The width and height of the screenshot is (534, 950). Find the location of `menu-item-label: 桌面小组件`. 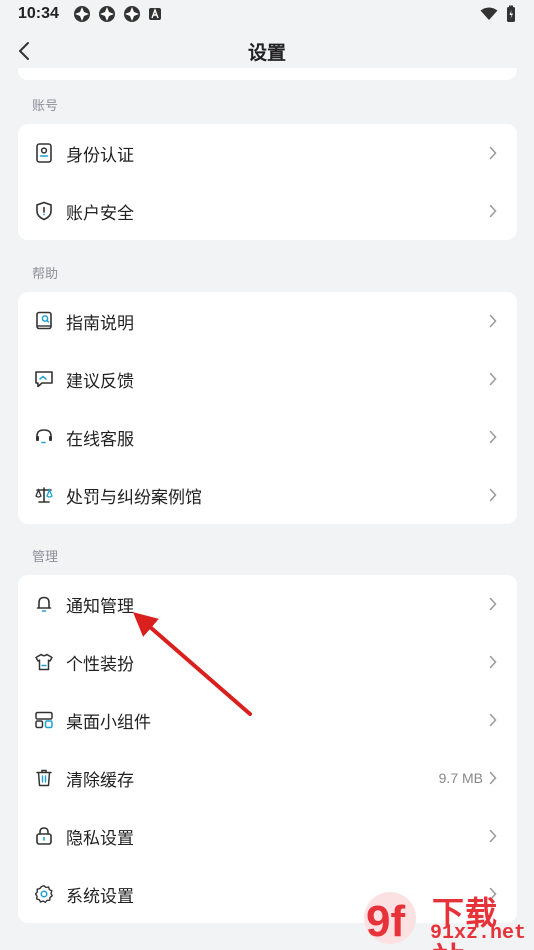

menu-item-label: 桌面小组件 is located at coordinates (108, 722).